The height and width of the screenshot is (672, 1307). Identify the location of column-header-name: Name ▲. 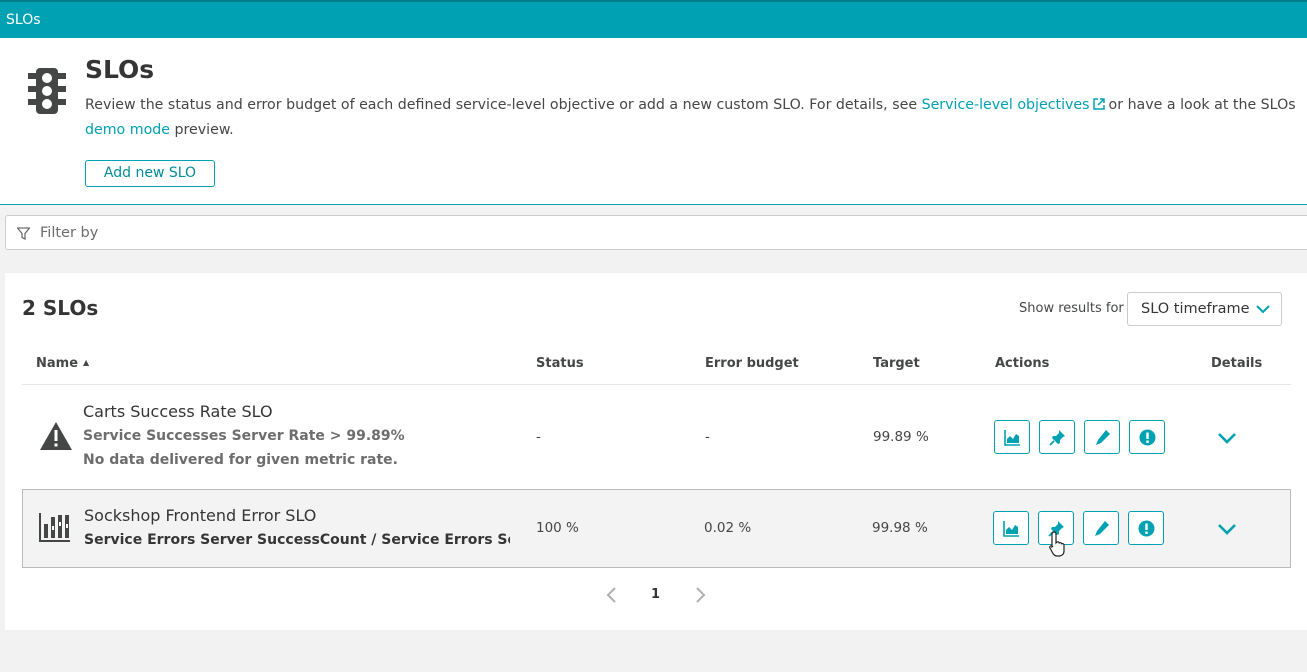
(62, 363).